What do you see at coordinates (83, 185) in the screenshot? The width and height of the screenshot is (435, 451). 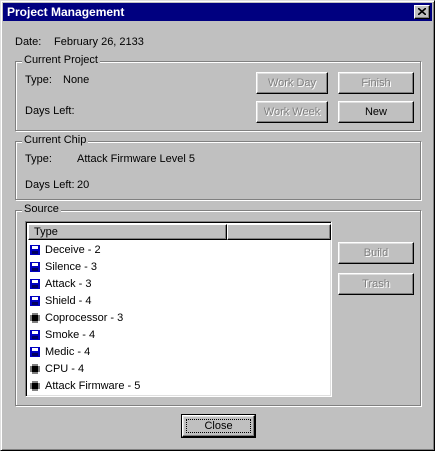 I see `chip-days-left-value: 20` at bounding box center [83, 185].